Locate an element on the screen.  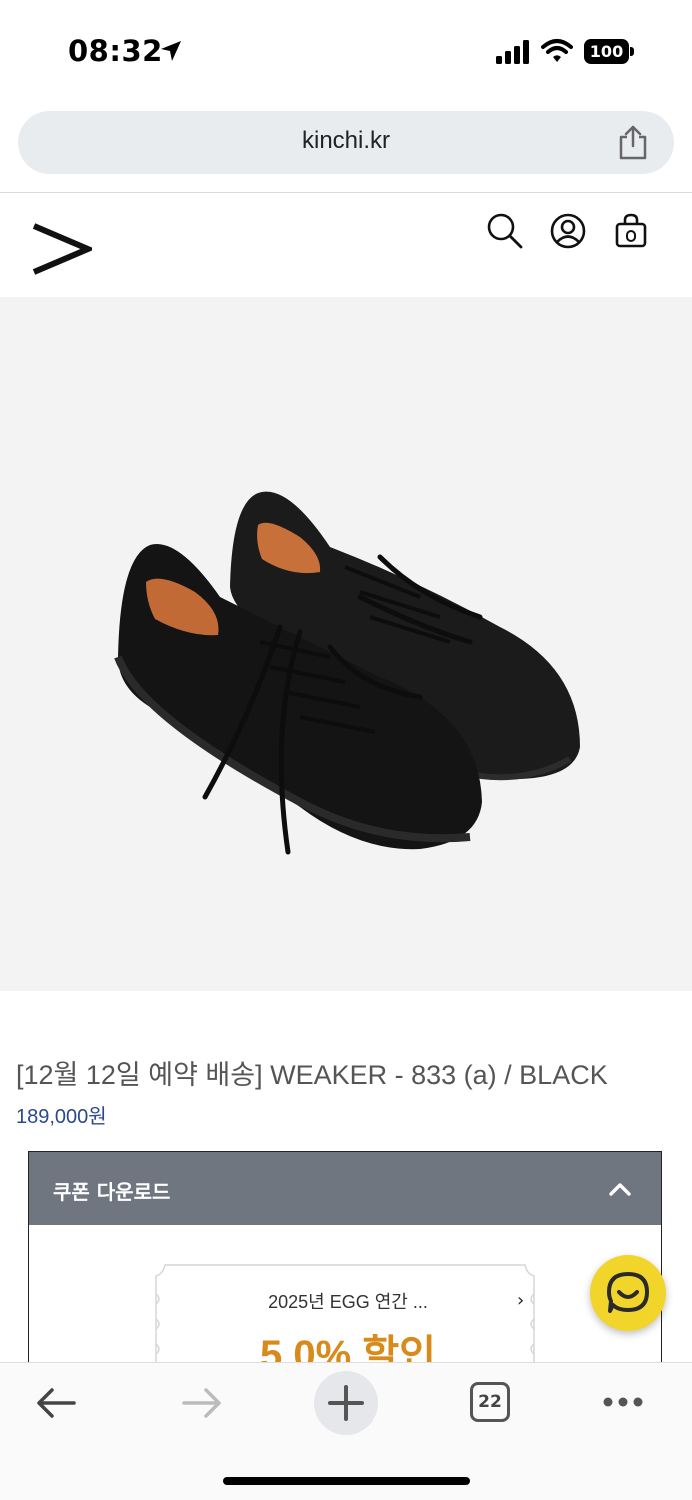
wifi-icon is located at coordinates (557, 50).